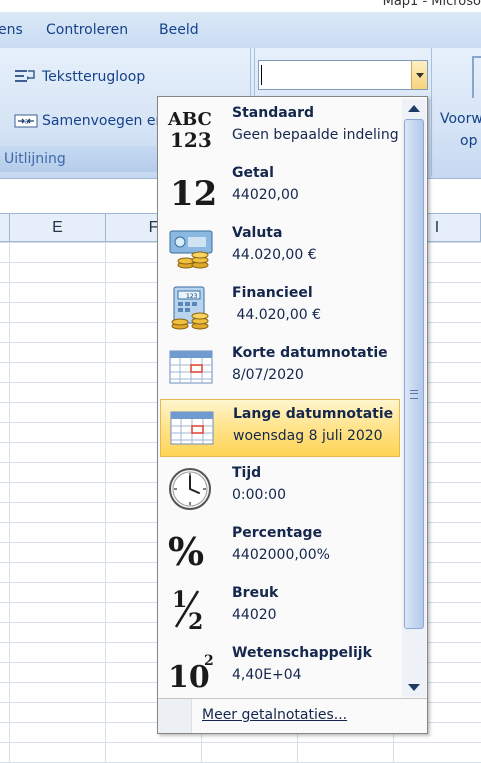 This screenshot has height=763, width=481. I want to click on column-header-e: E, so click(58, 228).